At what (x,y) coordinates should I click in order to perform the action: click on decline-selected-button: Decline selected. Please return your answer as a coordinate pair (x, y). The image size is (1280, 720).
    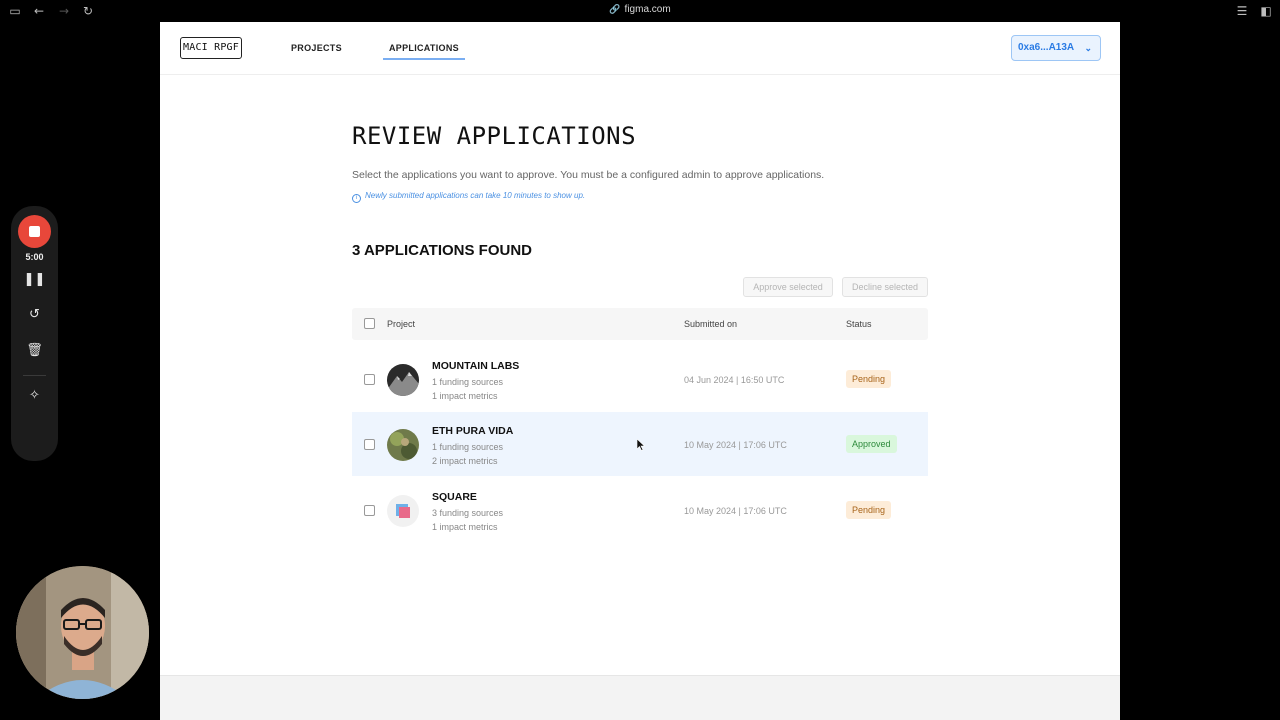
    Looking at the image, I should click on (885, 287).